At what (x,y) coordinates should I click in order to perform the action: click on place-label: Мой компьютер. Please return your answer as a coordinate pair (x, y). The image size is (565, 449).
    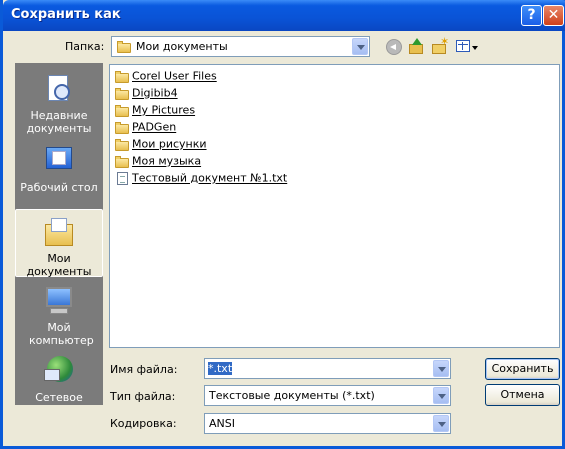
    Looking at the image, I should click on (61, 334).